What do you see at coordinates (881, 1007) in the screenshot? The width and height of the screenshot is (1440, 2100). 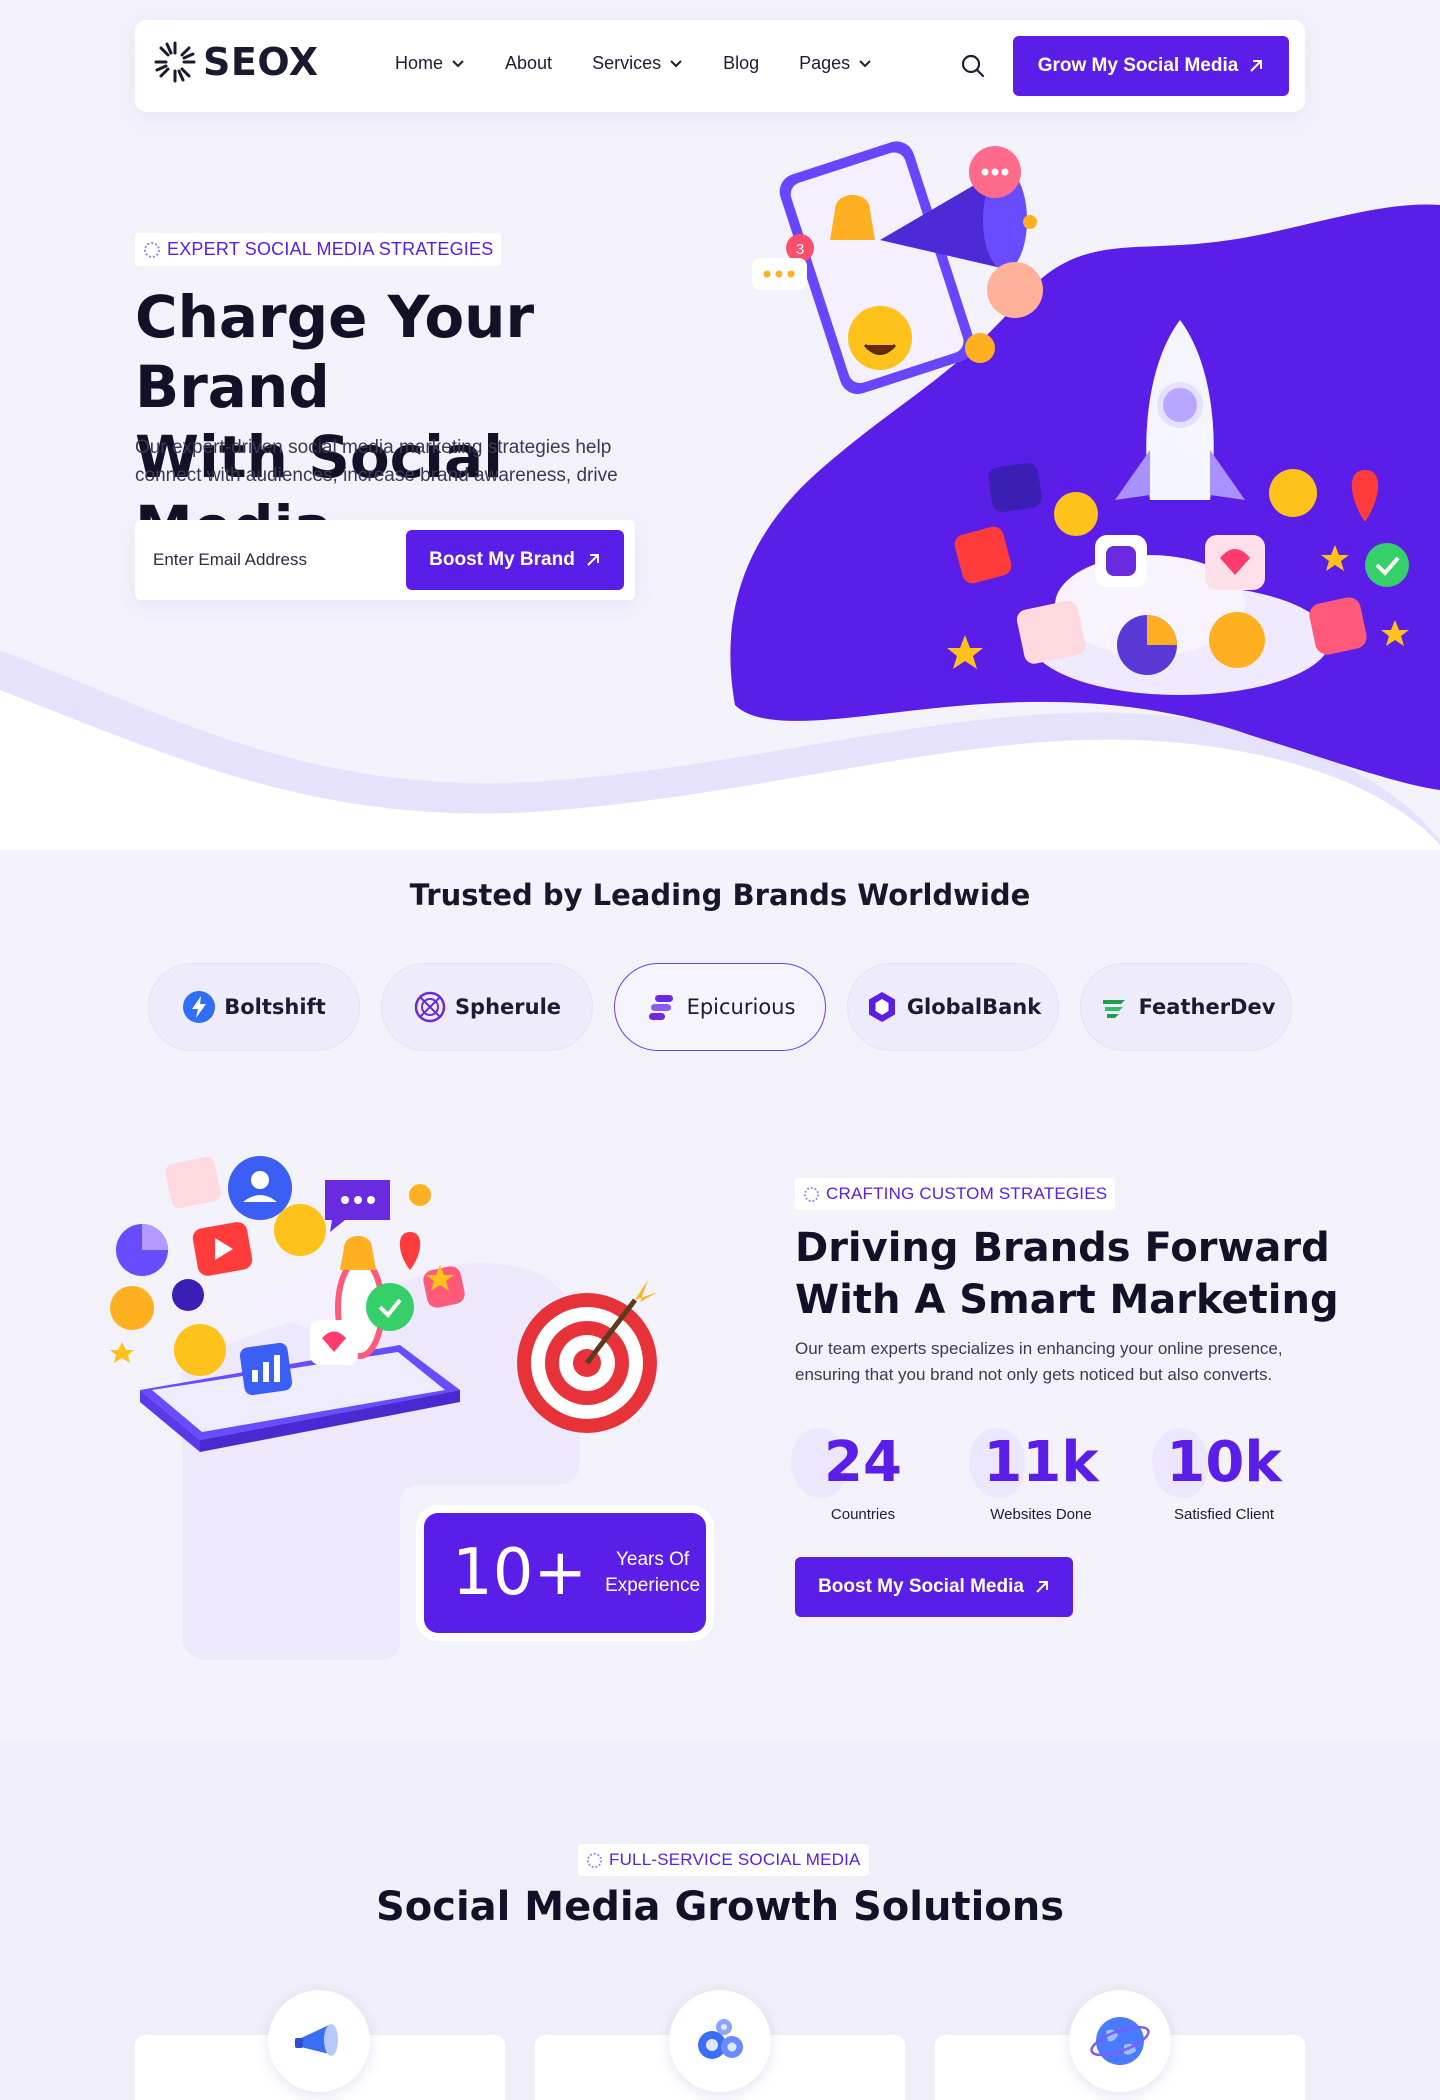 I see `hexagon-icon` at bounding box center [881, 1007].